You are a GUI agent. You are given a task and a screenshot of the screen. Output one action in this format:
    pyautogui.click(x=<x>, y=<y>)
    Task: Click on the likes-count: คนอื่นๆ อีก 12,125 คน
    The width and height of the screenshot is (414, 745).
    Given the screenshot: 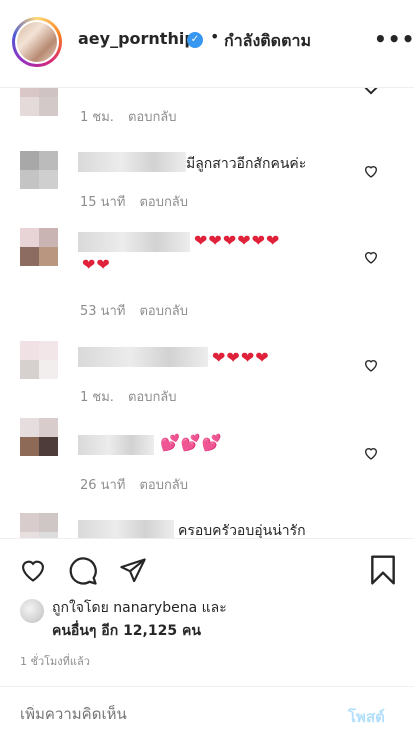 What is the action you would take?
    pyautogui.click(x=126, y=631)
    